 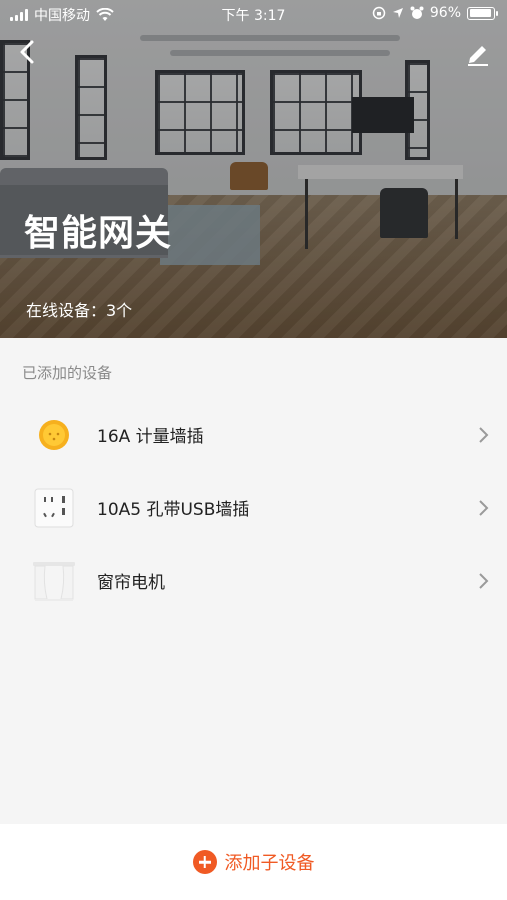 I want to click on device-name: 10A5 孔带USB墙插, so click(x=173, y=510).